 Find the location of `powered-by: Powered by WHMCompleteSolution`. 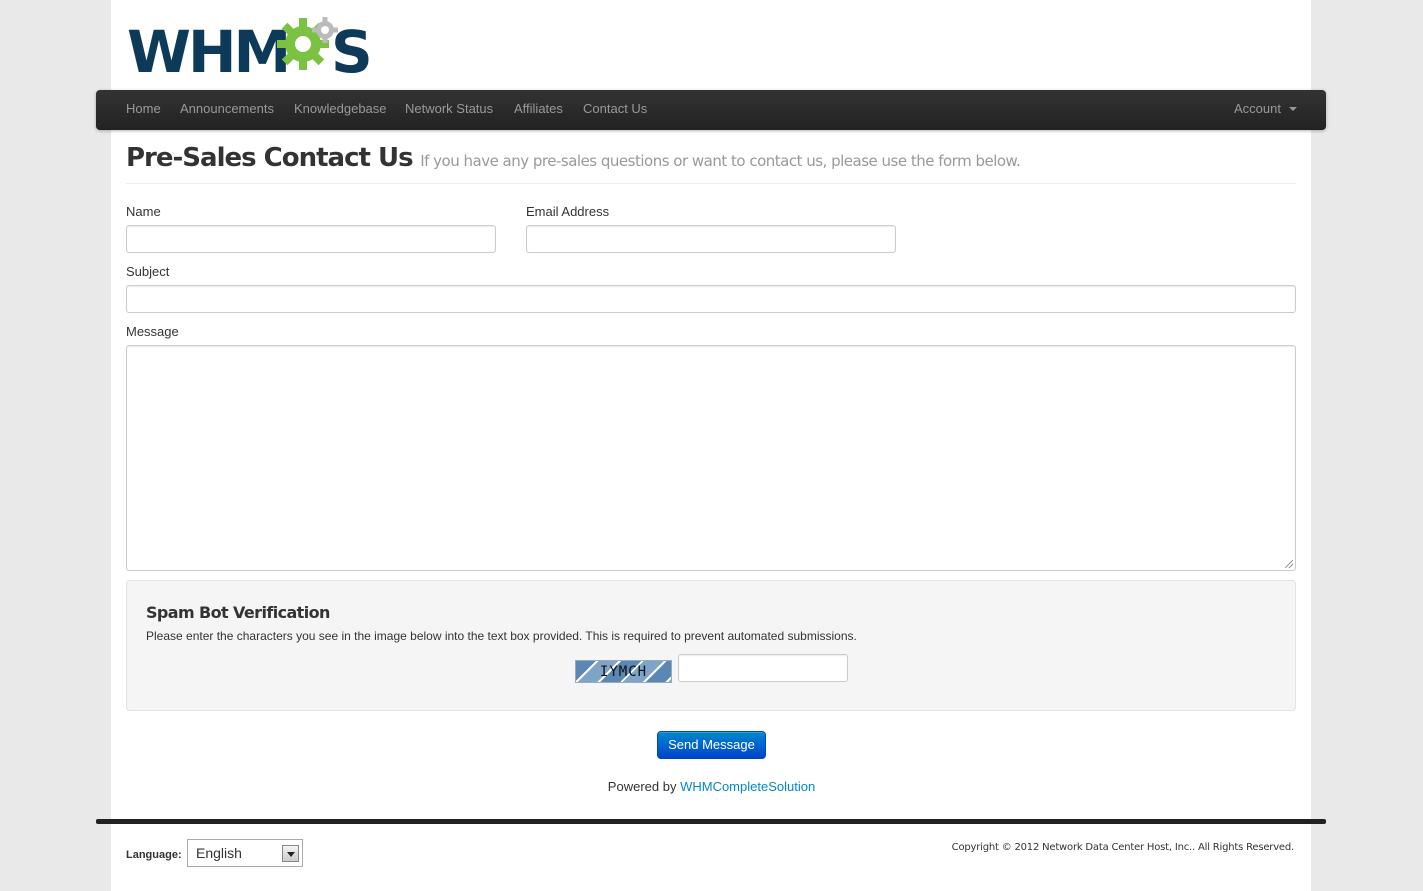

powered-by: Powered by WHMCompleteSolution is located at coordinates (711, 786).